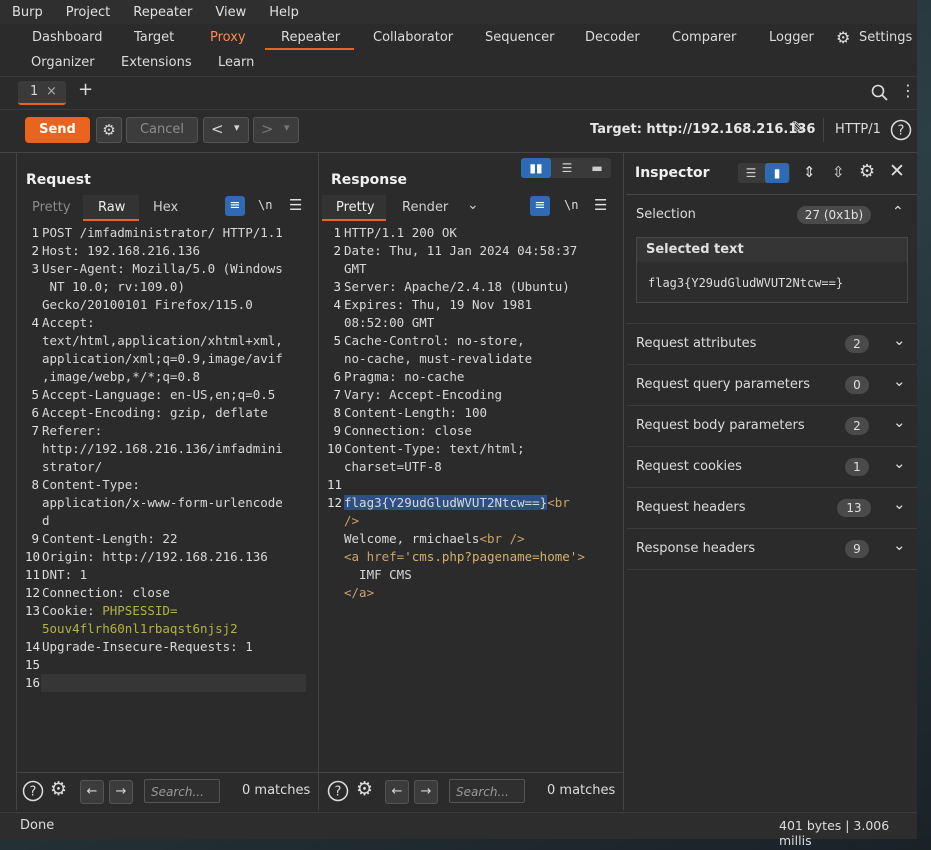 The height and width of the screenshot is (850, 931). What do you see at coordinates (751, 173) in the screenshot?
I see `layout-list-icon: ☰` at bounding box center [751, 173].